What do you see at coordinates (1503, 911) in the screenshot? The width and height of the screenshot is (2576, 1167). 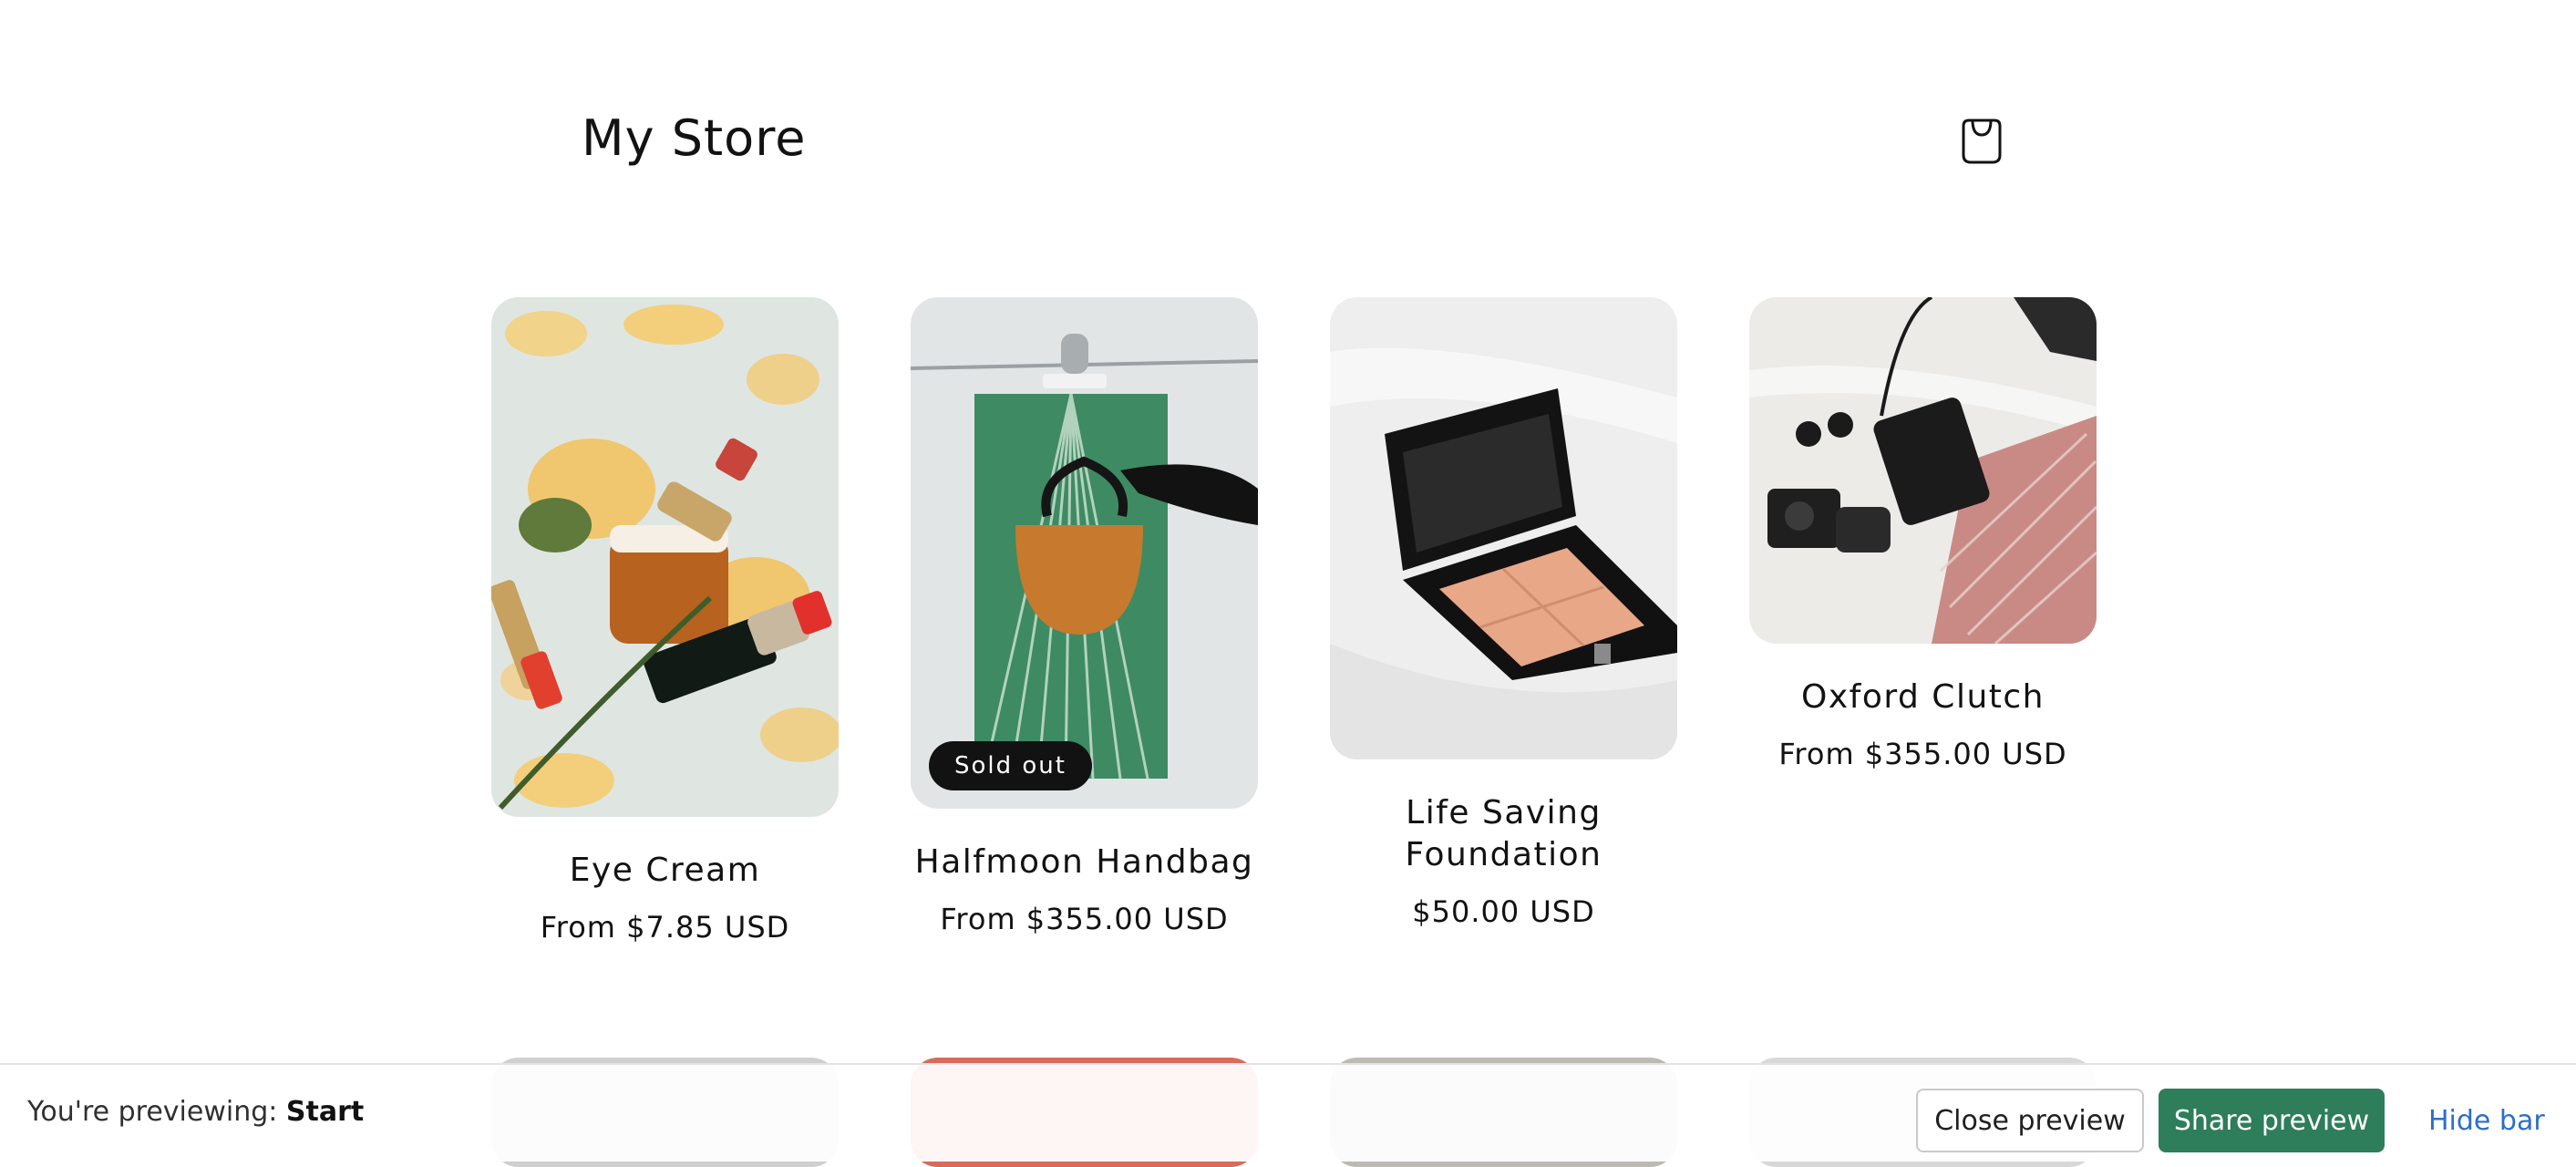 I see `product-price: $50.00 USD` at bounding box center [1503, 911].